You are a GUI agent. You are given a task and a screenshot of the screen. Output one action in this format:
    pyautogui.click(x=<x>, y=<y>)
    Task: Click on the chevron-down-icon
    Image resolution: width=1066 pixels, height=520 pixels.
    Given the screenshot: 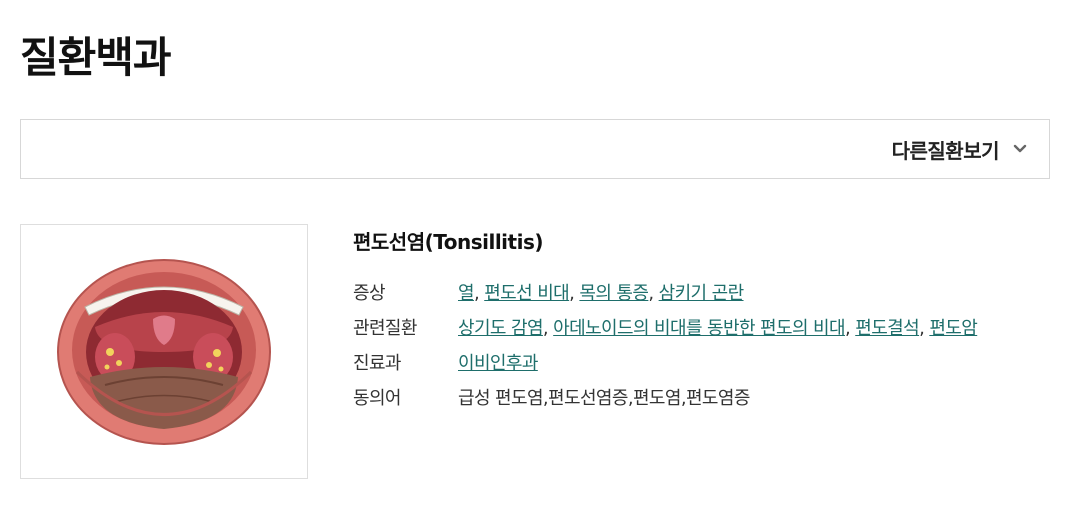 What is the action you would take?
    pyautogui.click(x=1020, y=148)
    